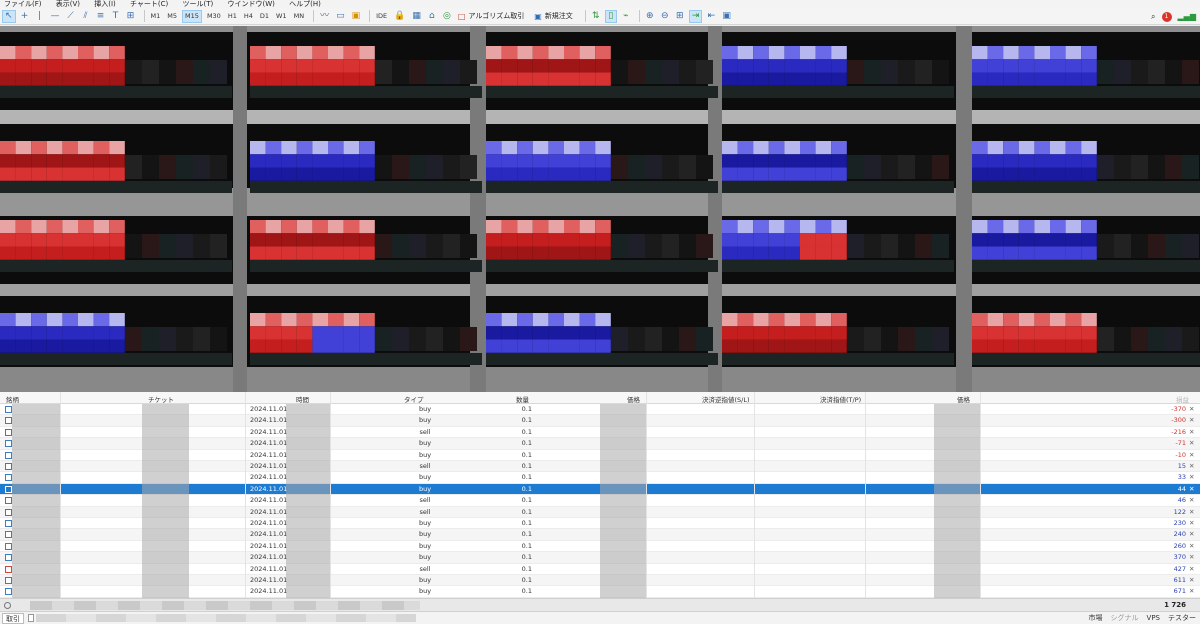 The height and width of the screenshot is (624, 1200). Describe the element at coordinates (1187, 16) in the screenshot. I see `connection-icon: ▂▄▆` at that location.